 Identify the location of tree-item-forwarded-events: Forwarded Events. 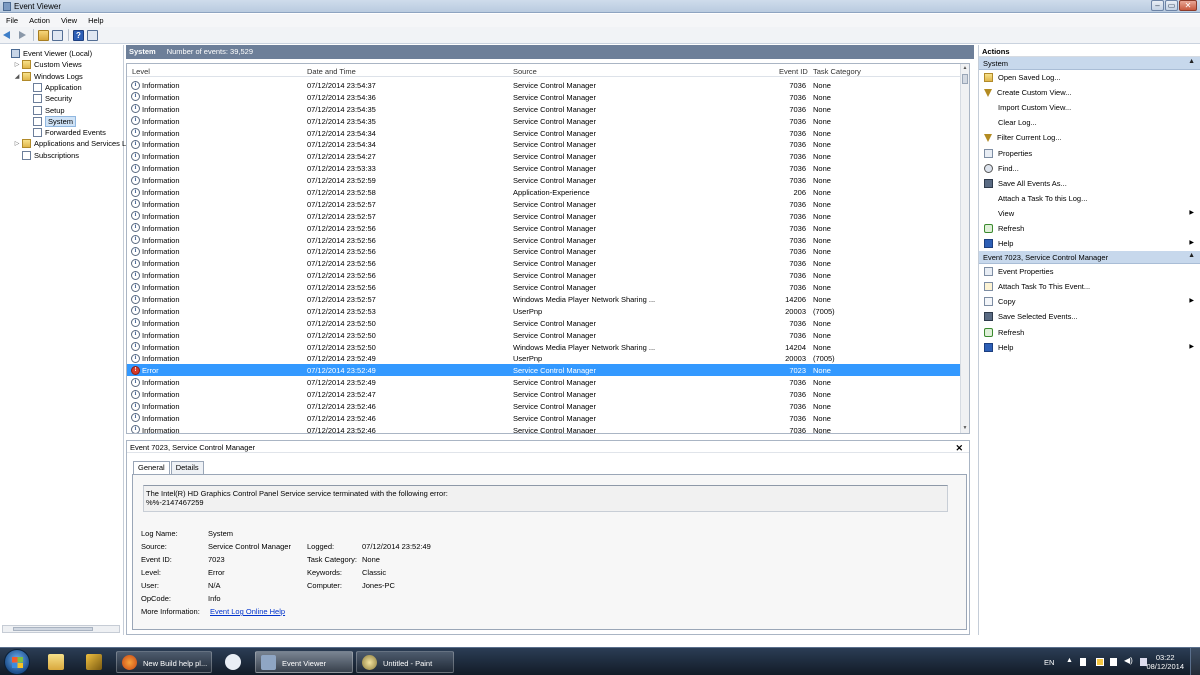
(65, 132).